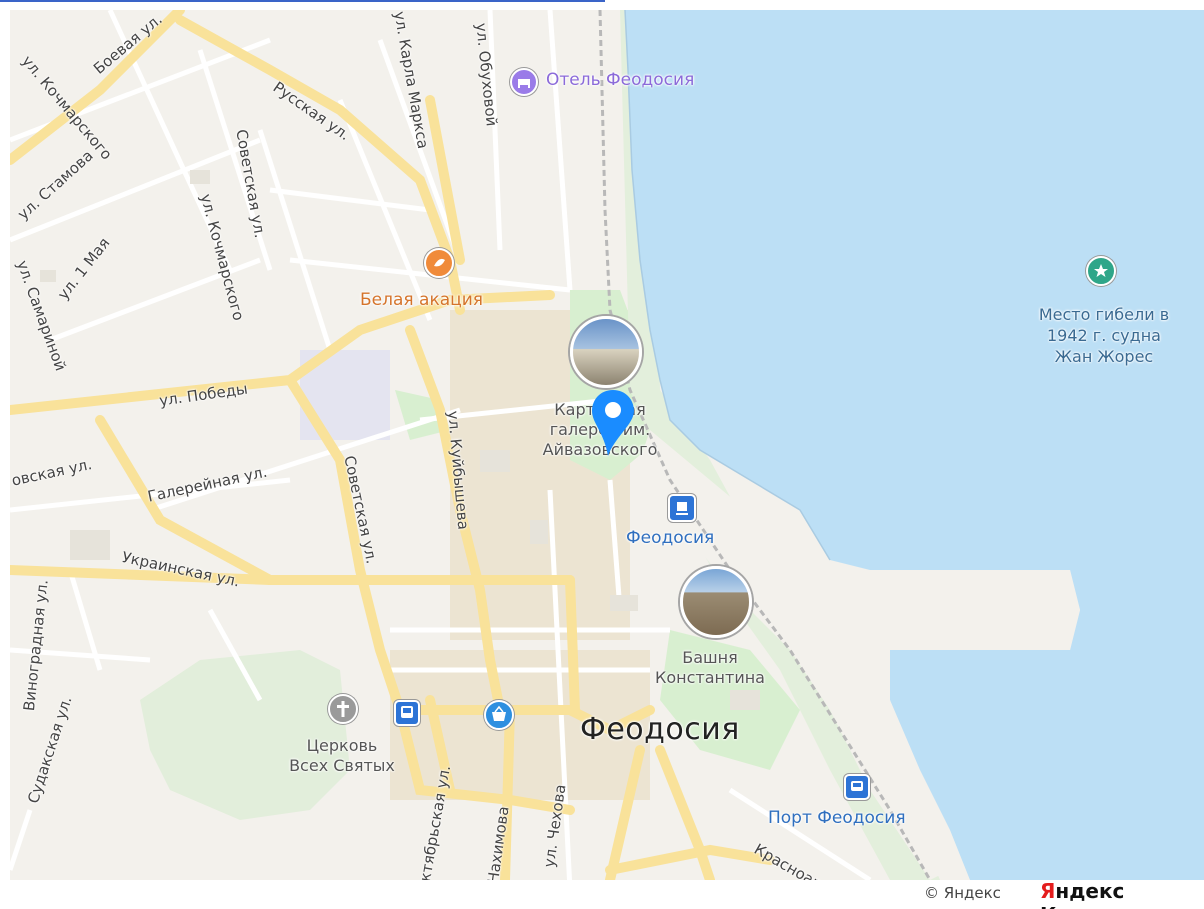 This screenshot has height=909, width=1204. I want to click on church-label-line2: Всех Святых, so click(342, 765).